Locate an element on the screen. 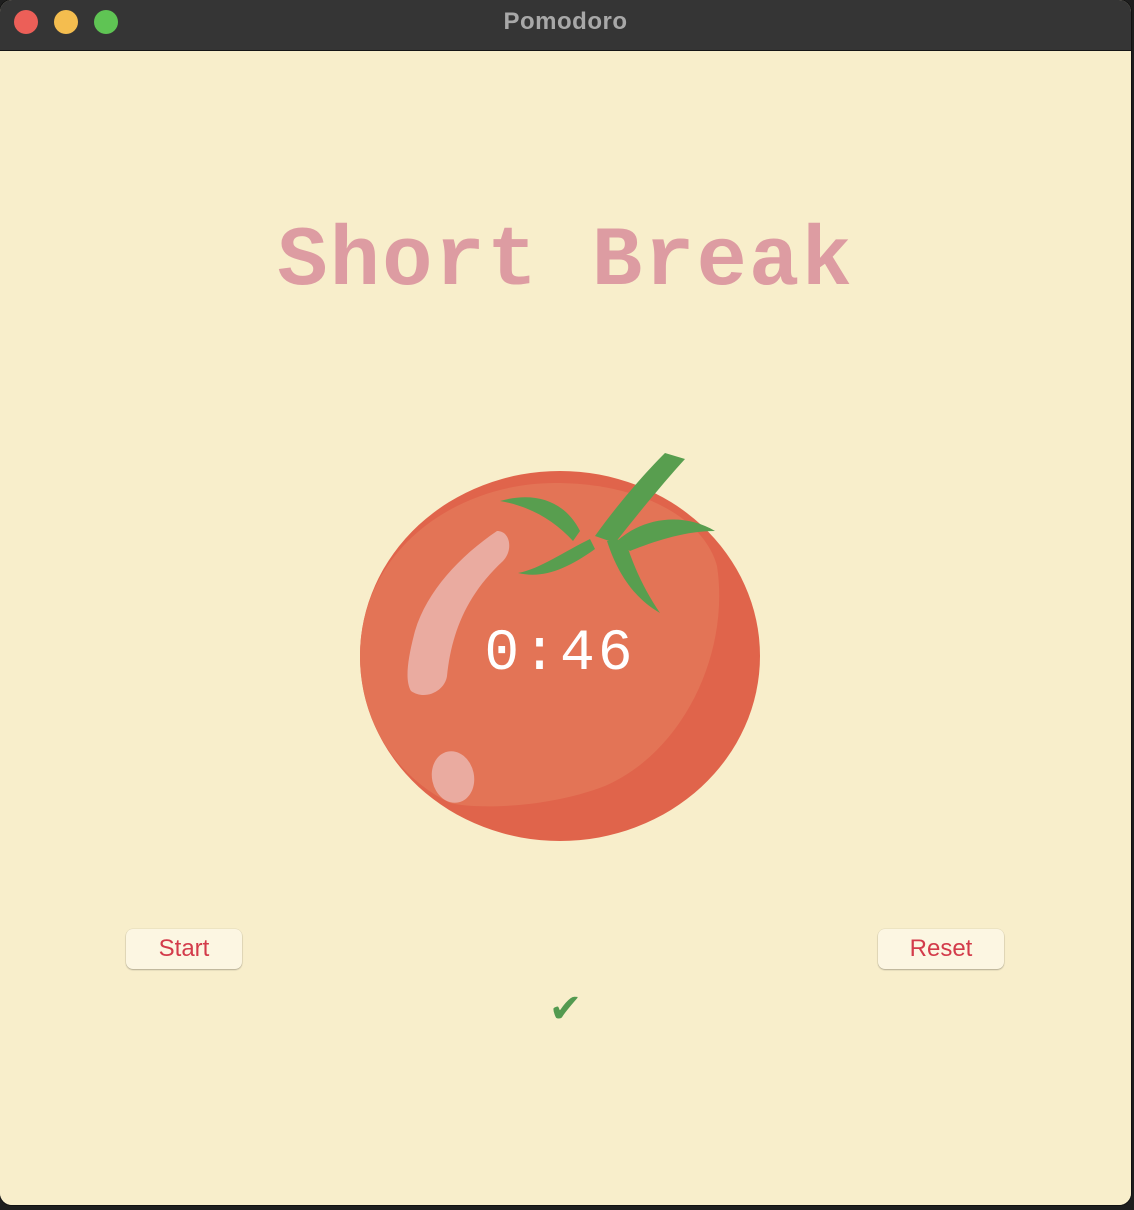 Image resolution: width=1134 pixels, height=1210 pixels. tomato-icon is located at coordinates (560, 647).